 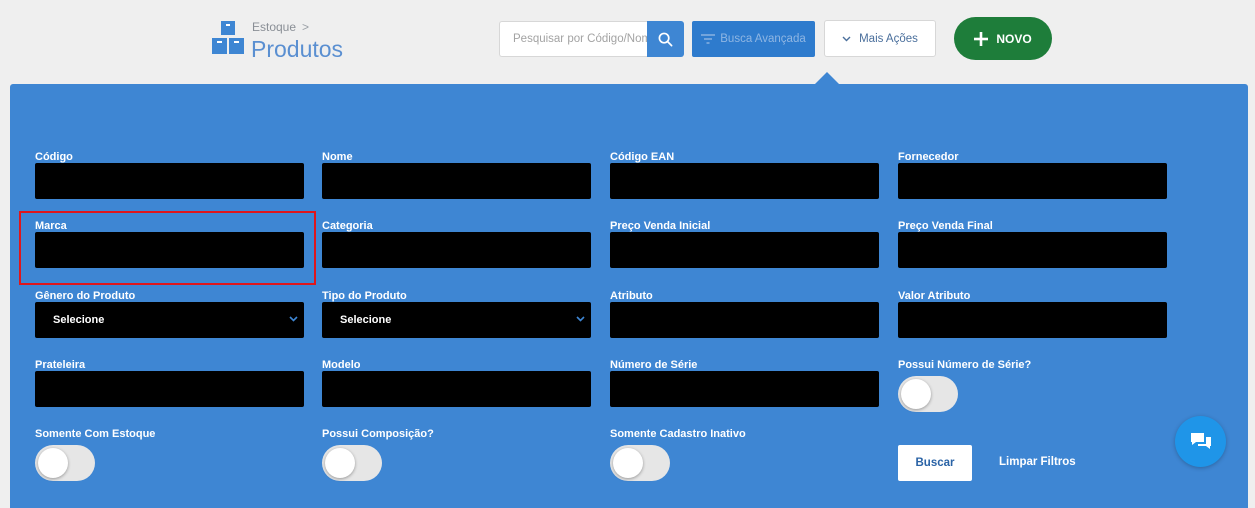 I want to click on clear-filters-link: Limpar Filtros, so click(x=1037, y=462).